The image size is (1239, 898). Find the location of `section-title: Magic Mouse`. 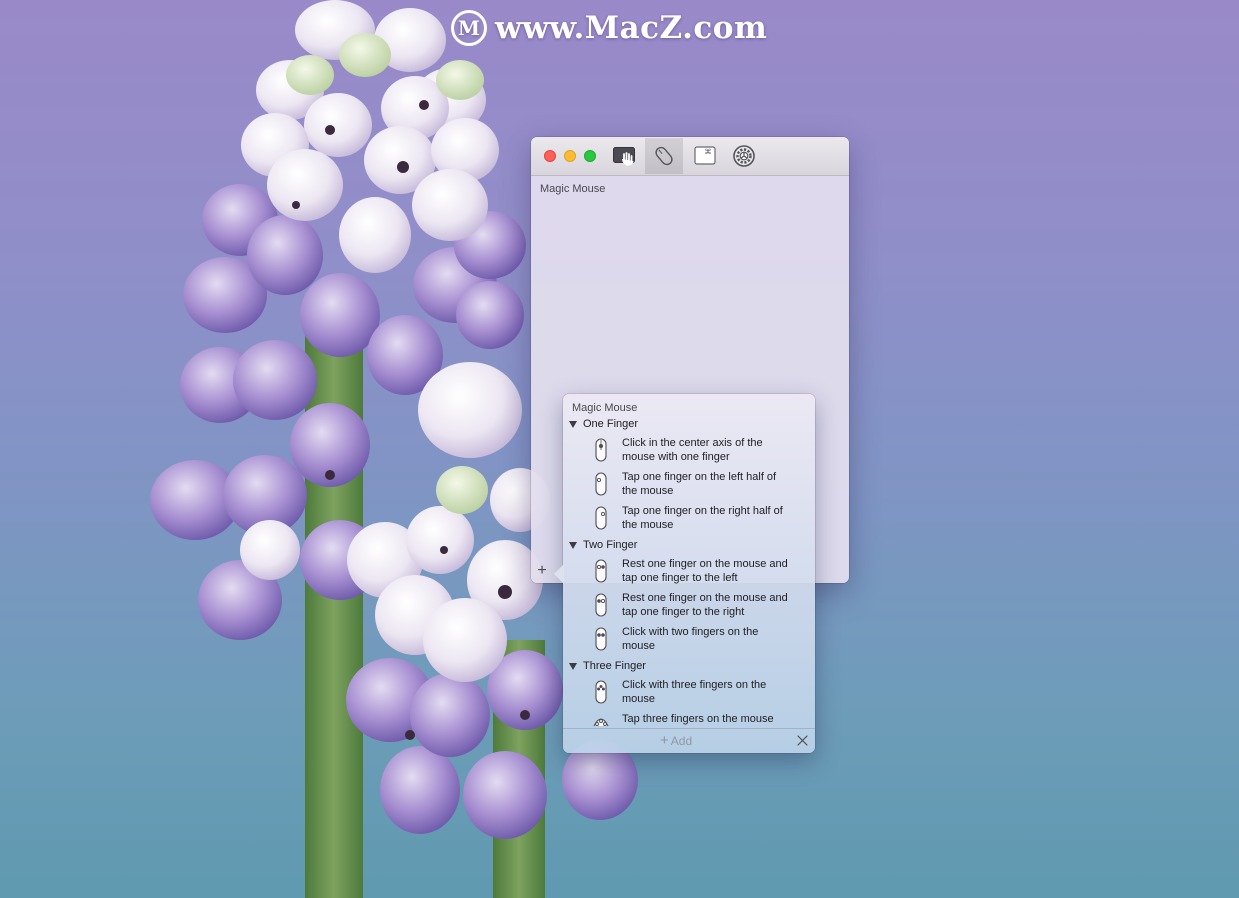

section-title: Magic Mouse is located at coordinates (573, 189).